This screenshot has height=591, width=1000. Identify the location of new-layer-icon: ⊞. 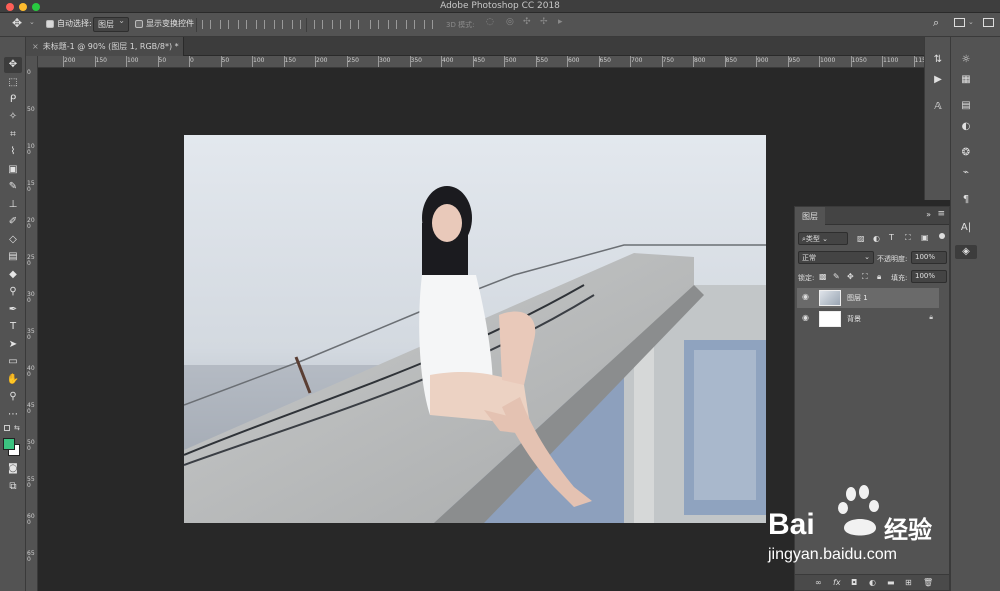
(908, 582).